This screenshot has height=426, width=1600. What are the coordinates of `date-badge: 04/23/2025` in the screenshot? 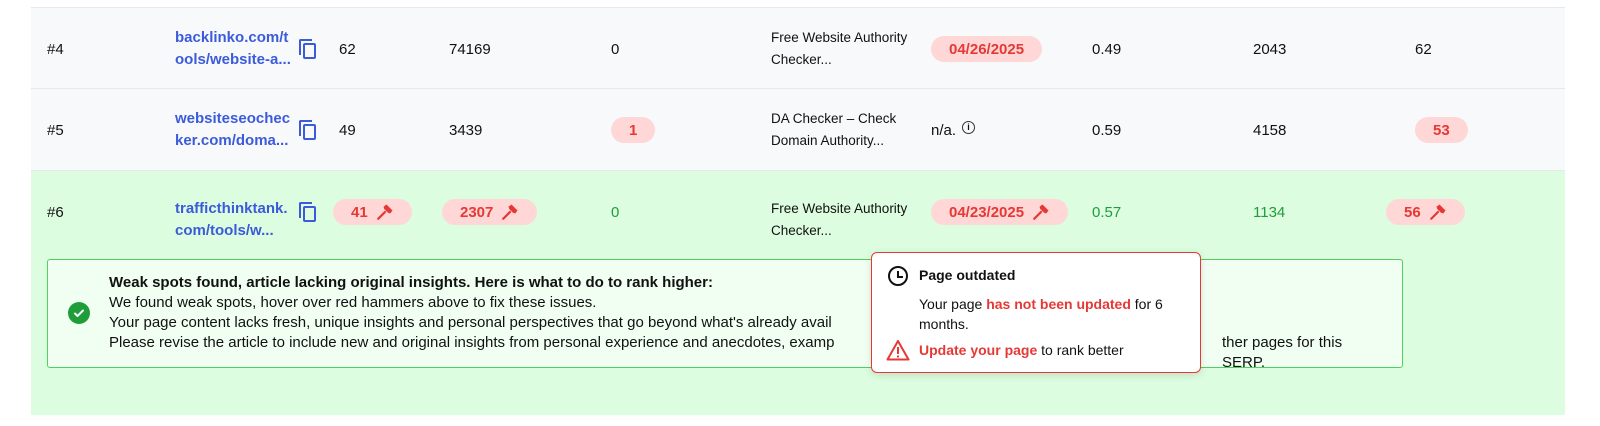 It's located at (1000, 212).